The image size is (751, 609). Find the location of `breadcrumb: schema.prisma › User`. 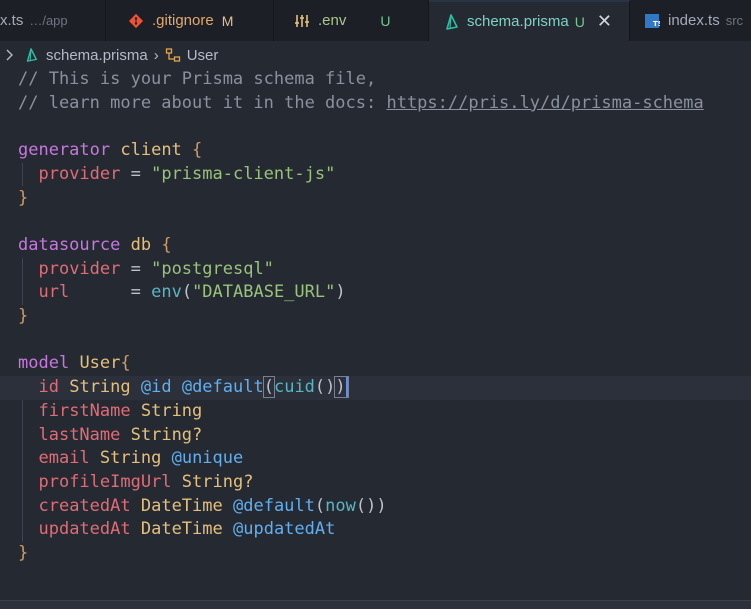

breadcrumb: schema.prisma › User is located at coordinates (375, 55).